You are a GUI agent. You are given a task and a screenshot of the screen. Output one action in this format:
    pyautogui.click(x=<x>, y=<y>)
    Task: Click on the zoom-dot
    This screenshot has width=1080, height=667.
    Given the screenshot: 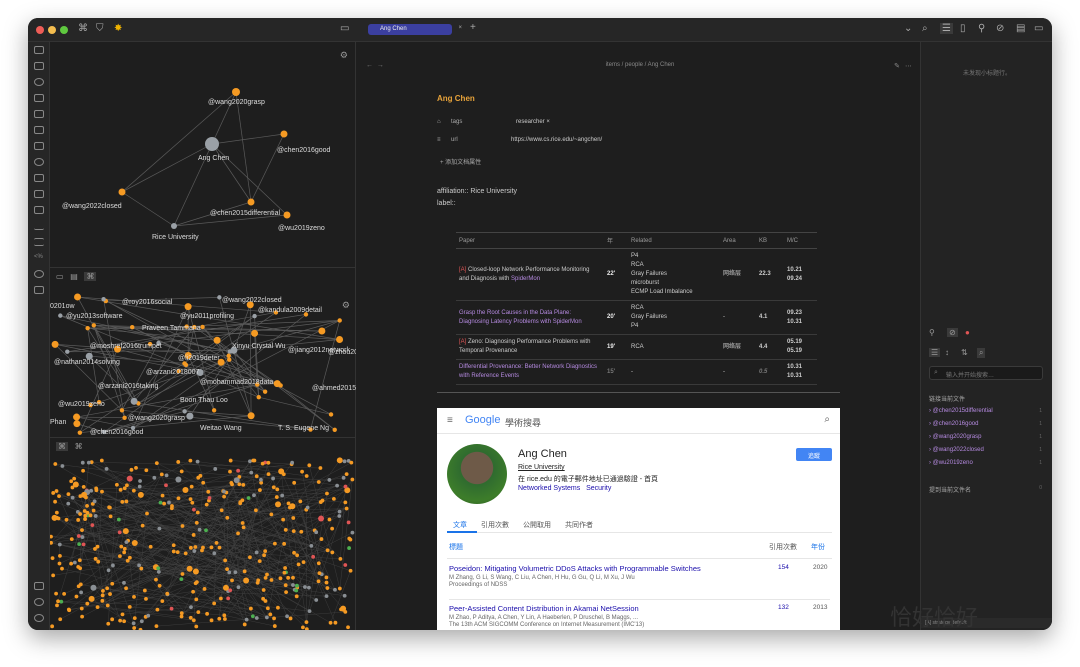 What is the action you would take?
    pyautogui.click(x=64, y=30)
    